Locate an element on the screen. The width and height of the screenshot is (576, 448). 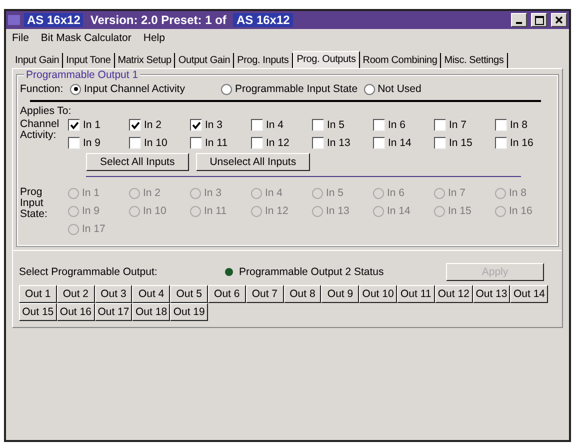
minimize-button is located at coordinates (519, 20).